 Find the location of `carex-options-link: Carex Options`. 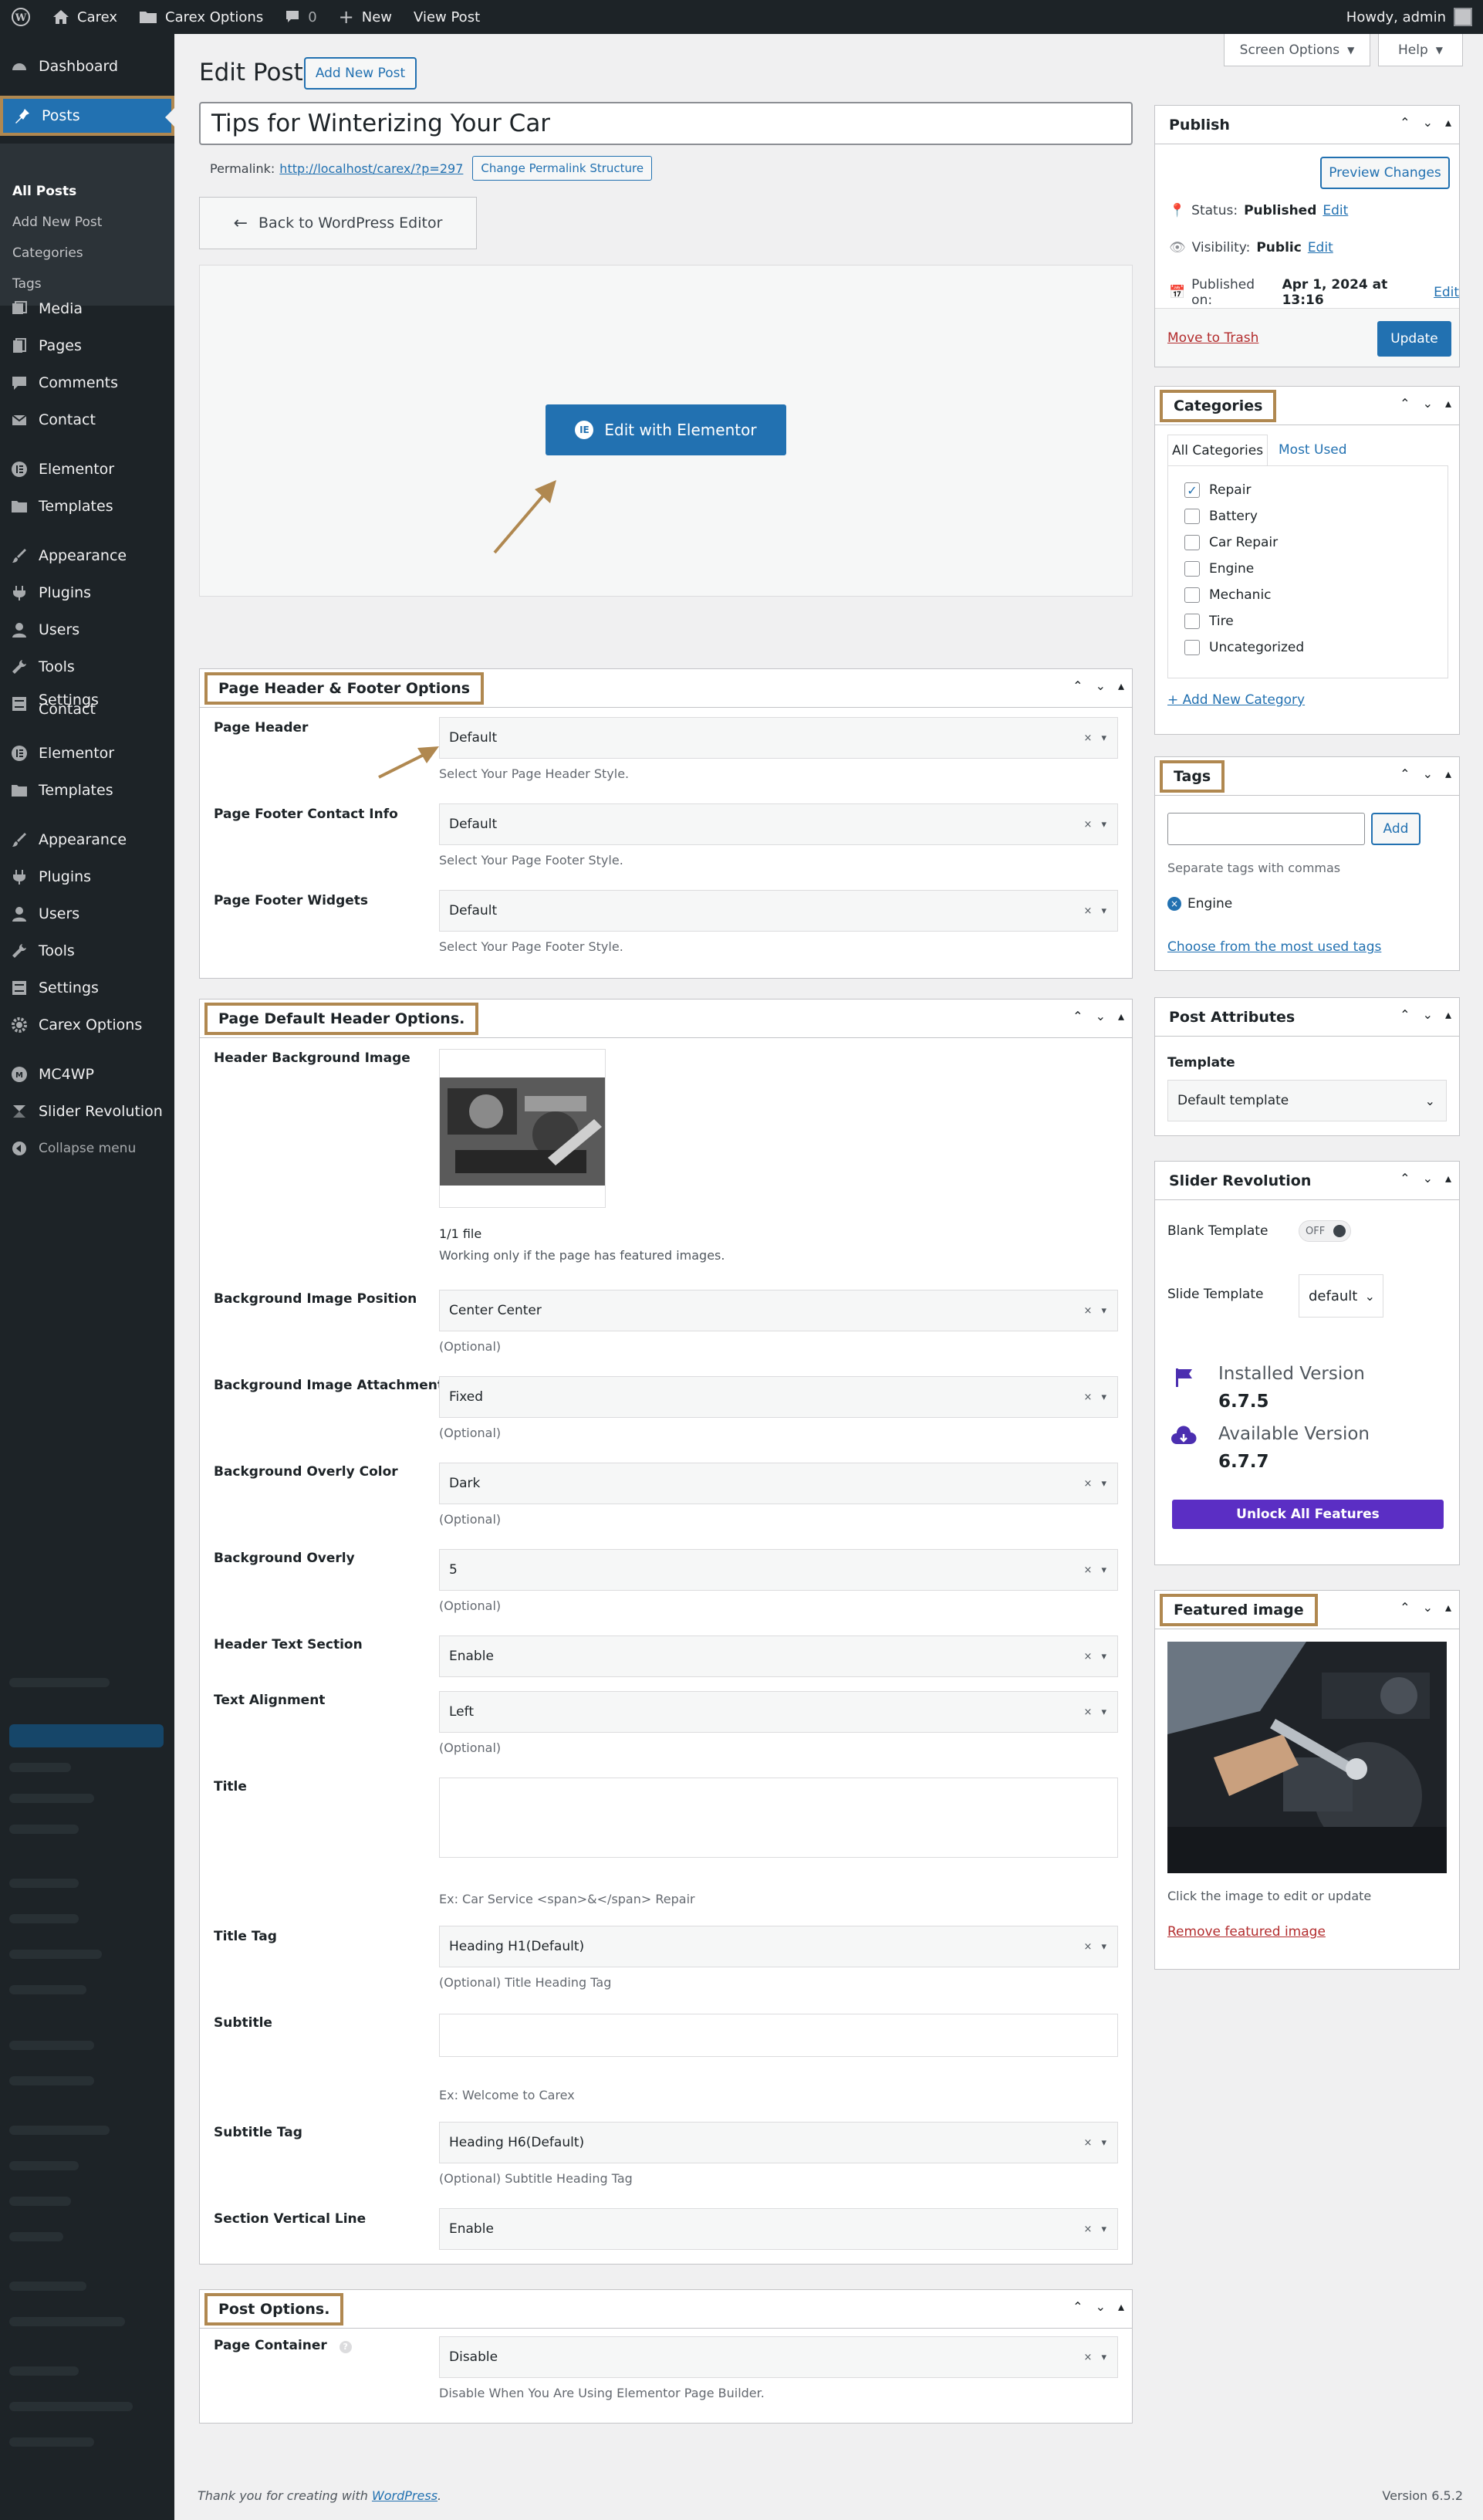

carex-options-link: Carex Options is located at coordinates (201, 17).